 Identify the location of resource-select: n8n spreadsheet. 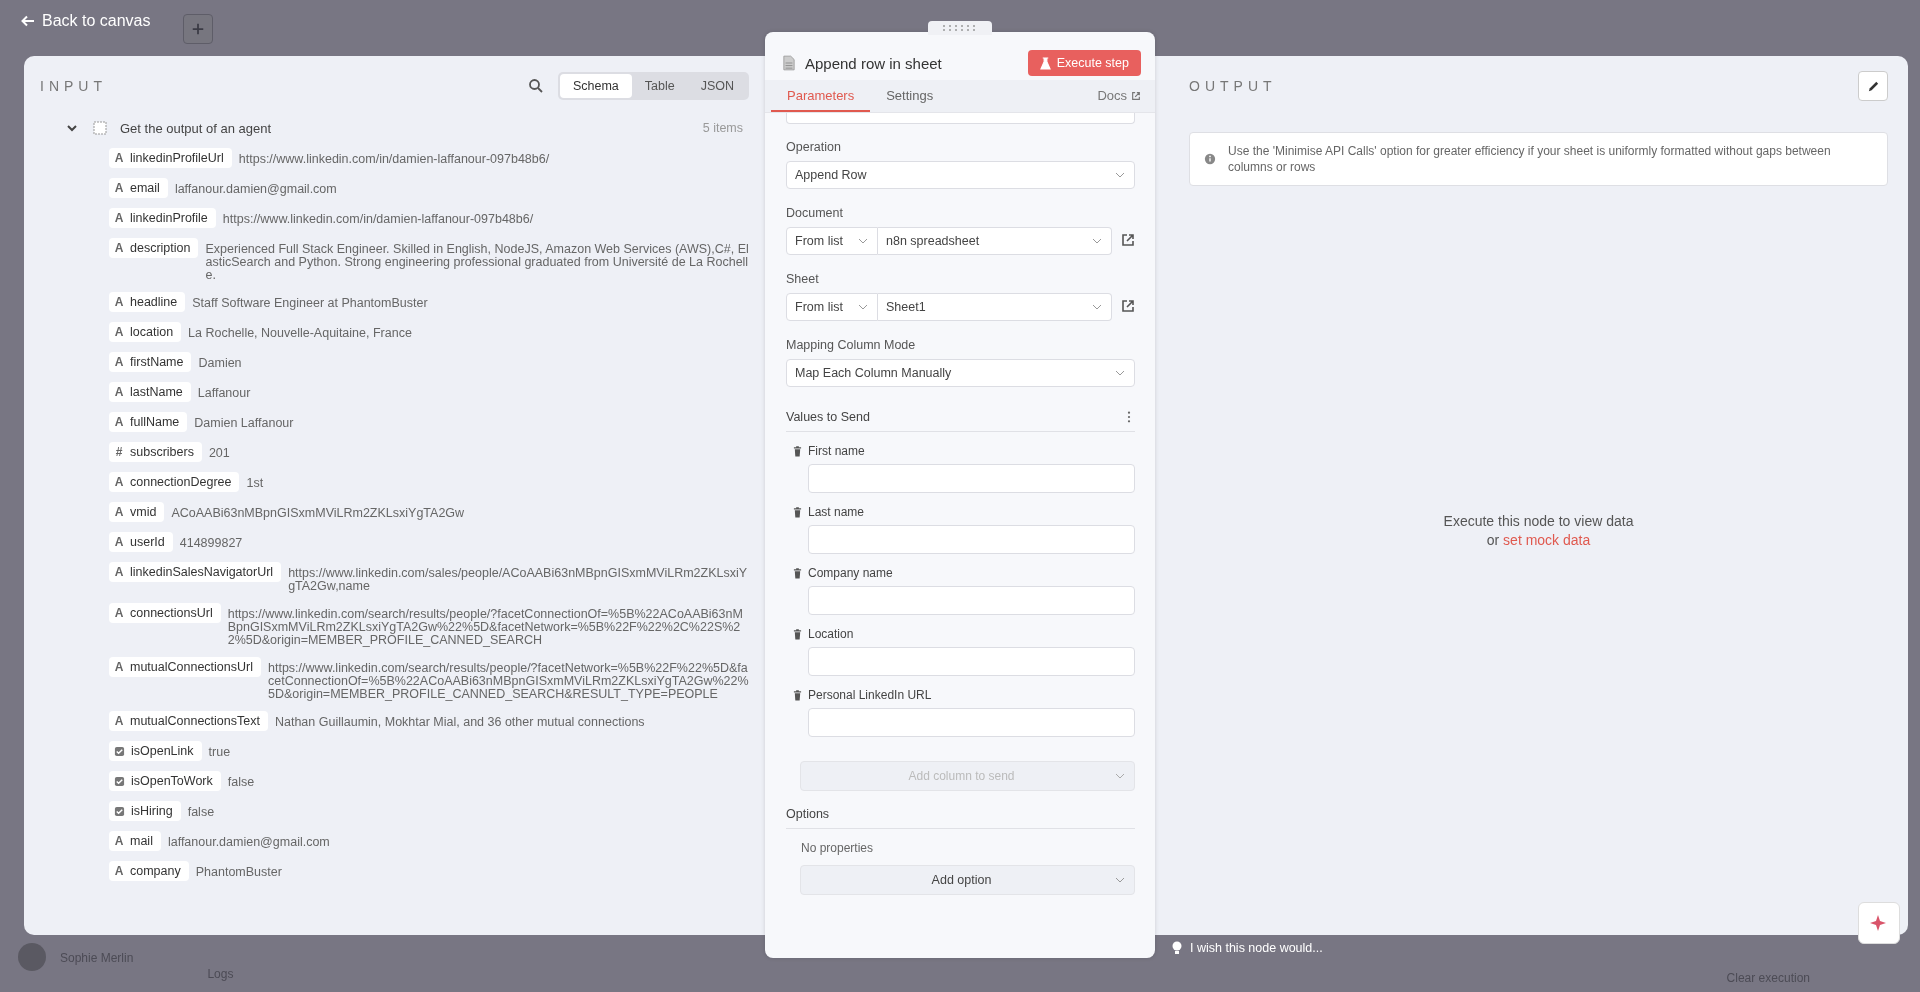
(995, 241).